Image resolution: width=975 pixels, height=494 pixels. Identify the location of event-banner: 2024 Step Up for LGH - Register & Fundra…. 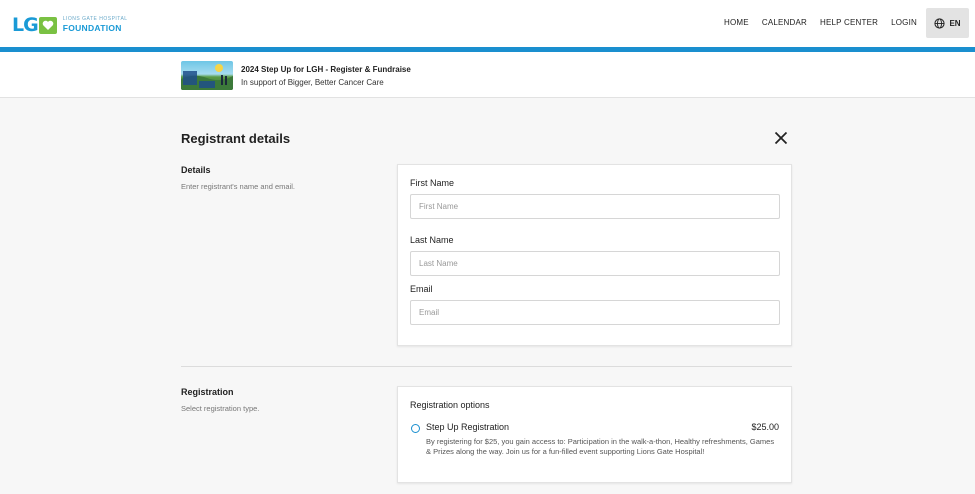
(487, 75).